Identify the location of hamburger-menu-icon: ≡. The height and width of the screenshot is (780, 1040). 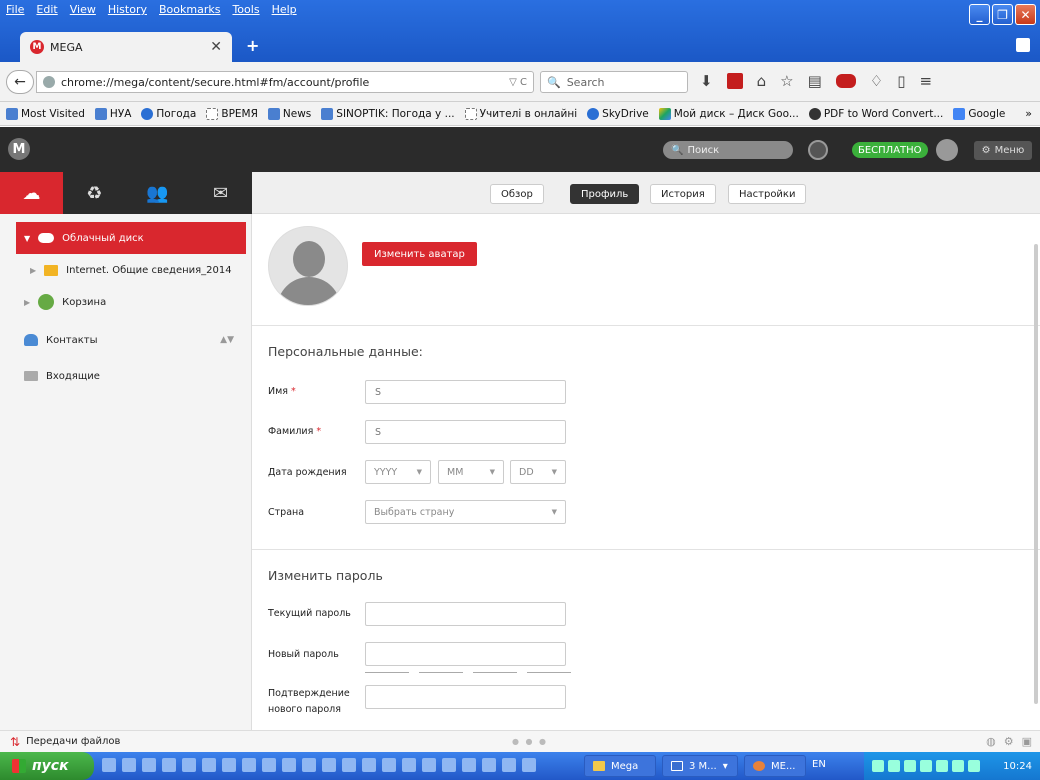
(925, 81).